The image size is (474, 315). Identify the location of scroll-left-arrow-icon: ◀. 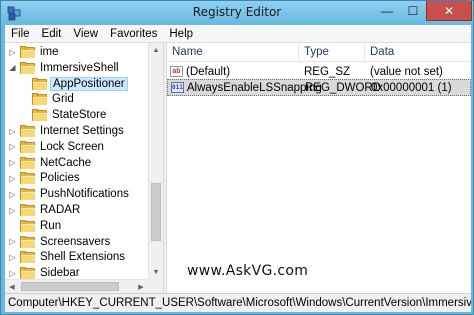
(12, 287).